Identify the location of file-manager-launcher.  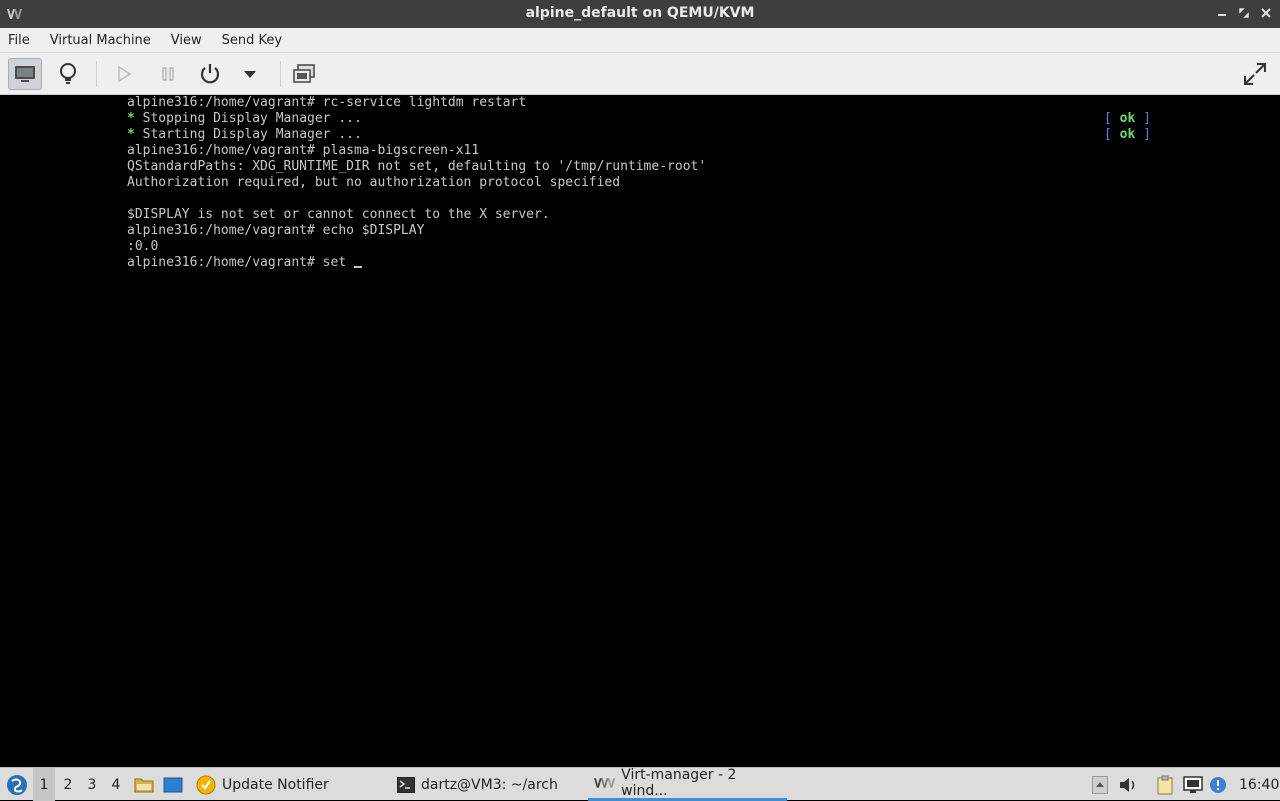
(144, 784).